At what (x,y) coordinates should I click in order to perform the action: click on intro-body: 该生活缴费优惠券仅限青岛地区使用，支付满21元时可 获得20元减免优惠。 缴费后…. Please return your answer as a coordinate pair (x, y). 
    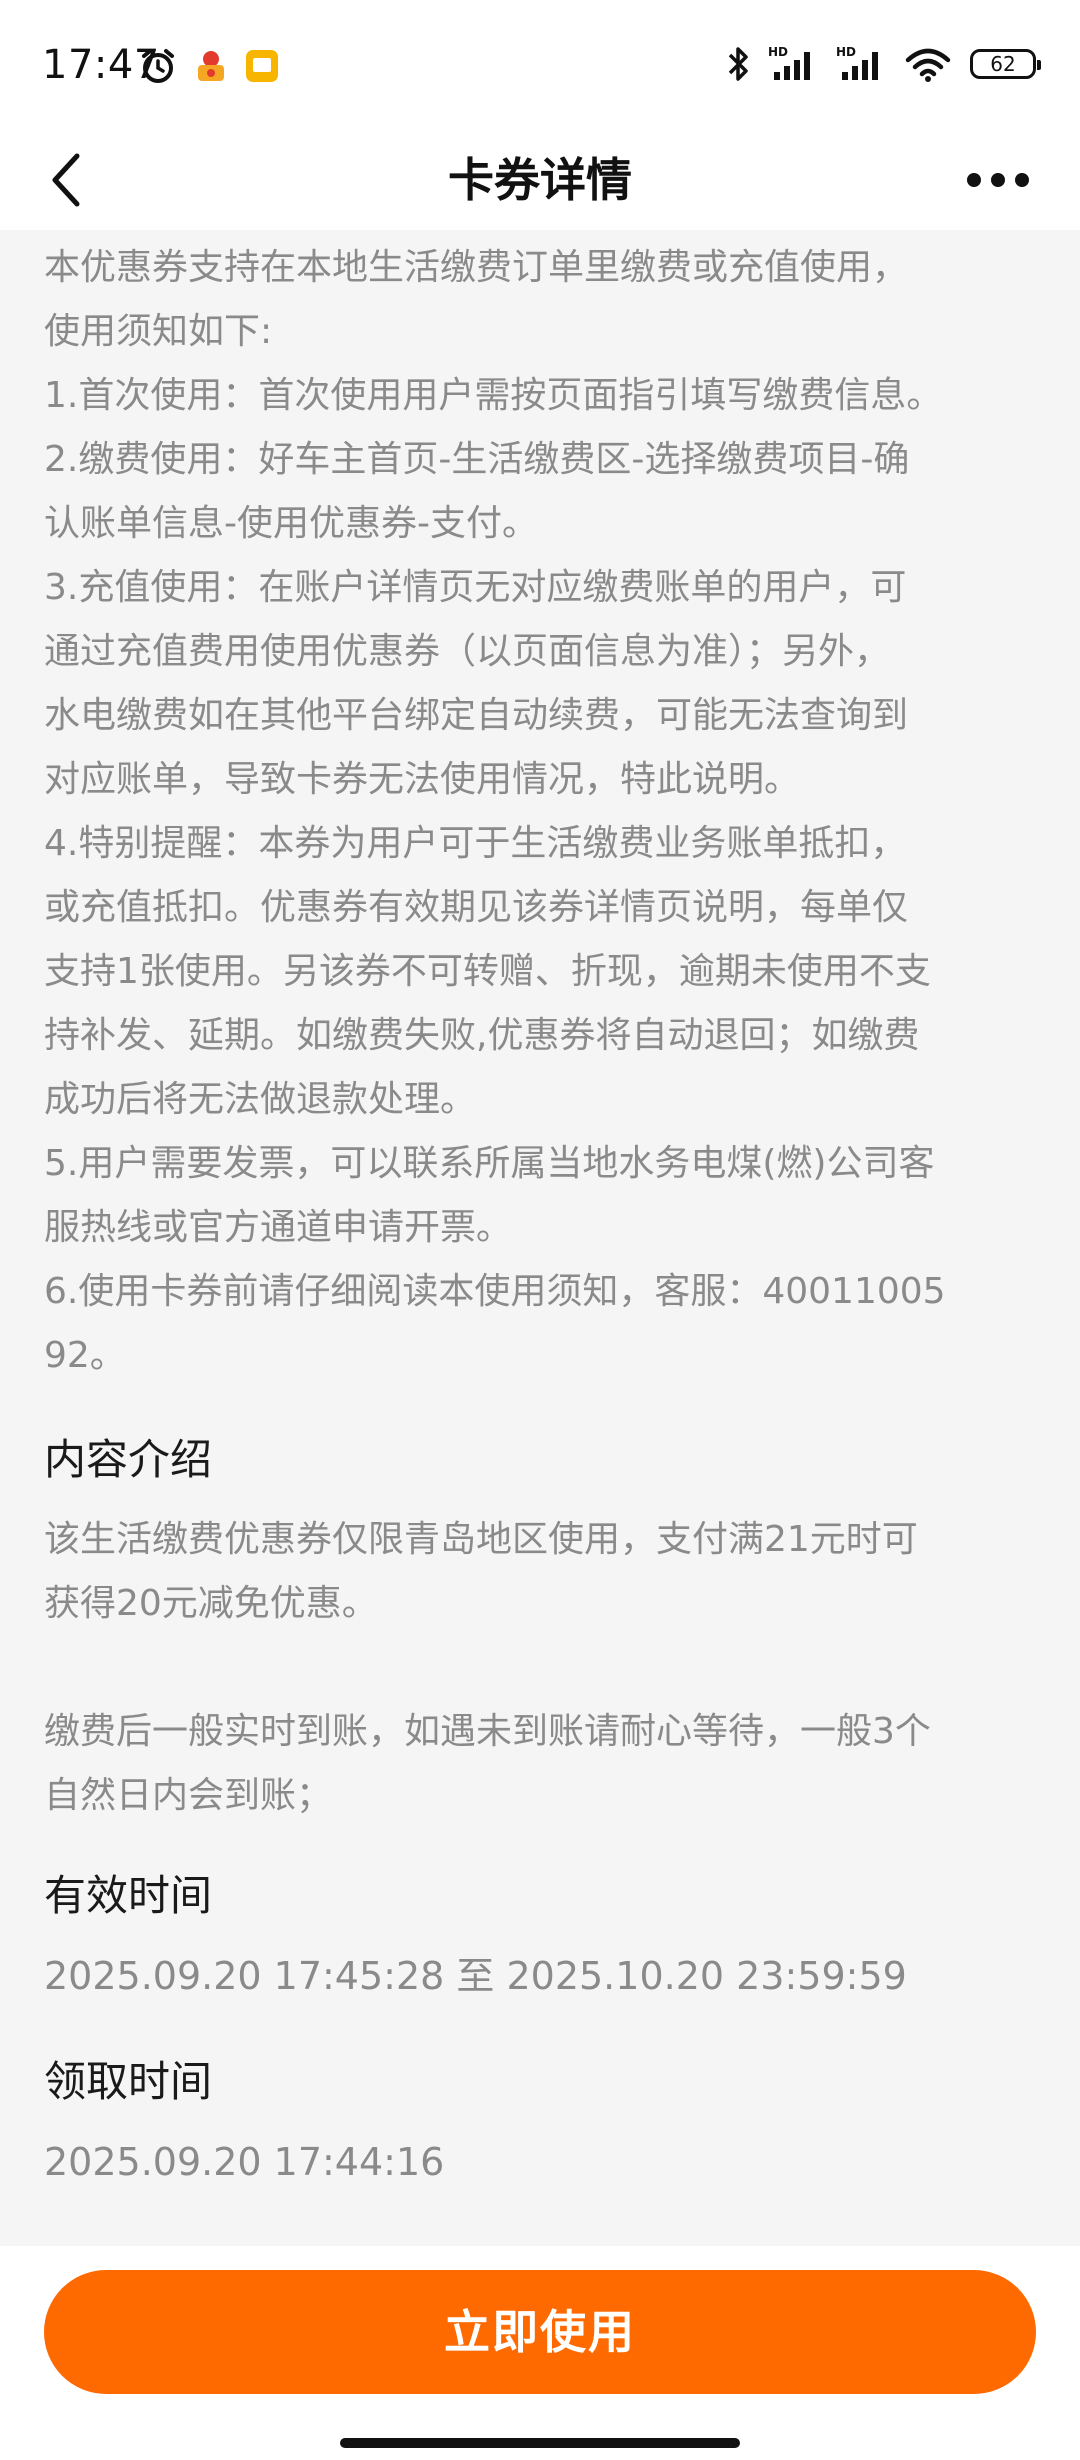
    Looking at the image, I should click on (544, 1668).